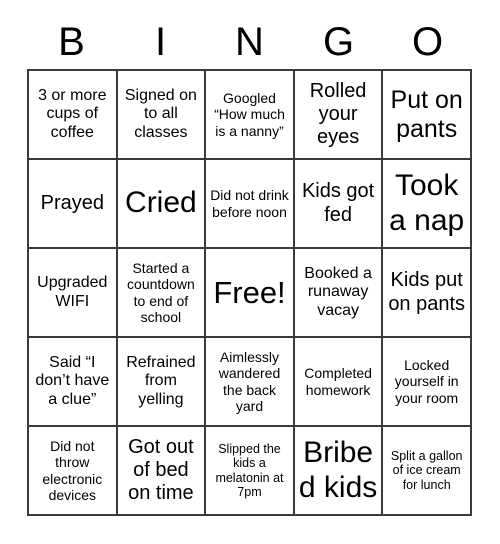 This screenshot has height=544, width=500. I want to click on bingo-cell-i5: Got out of bed on time, so click(162, 471).